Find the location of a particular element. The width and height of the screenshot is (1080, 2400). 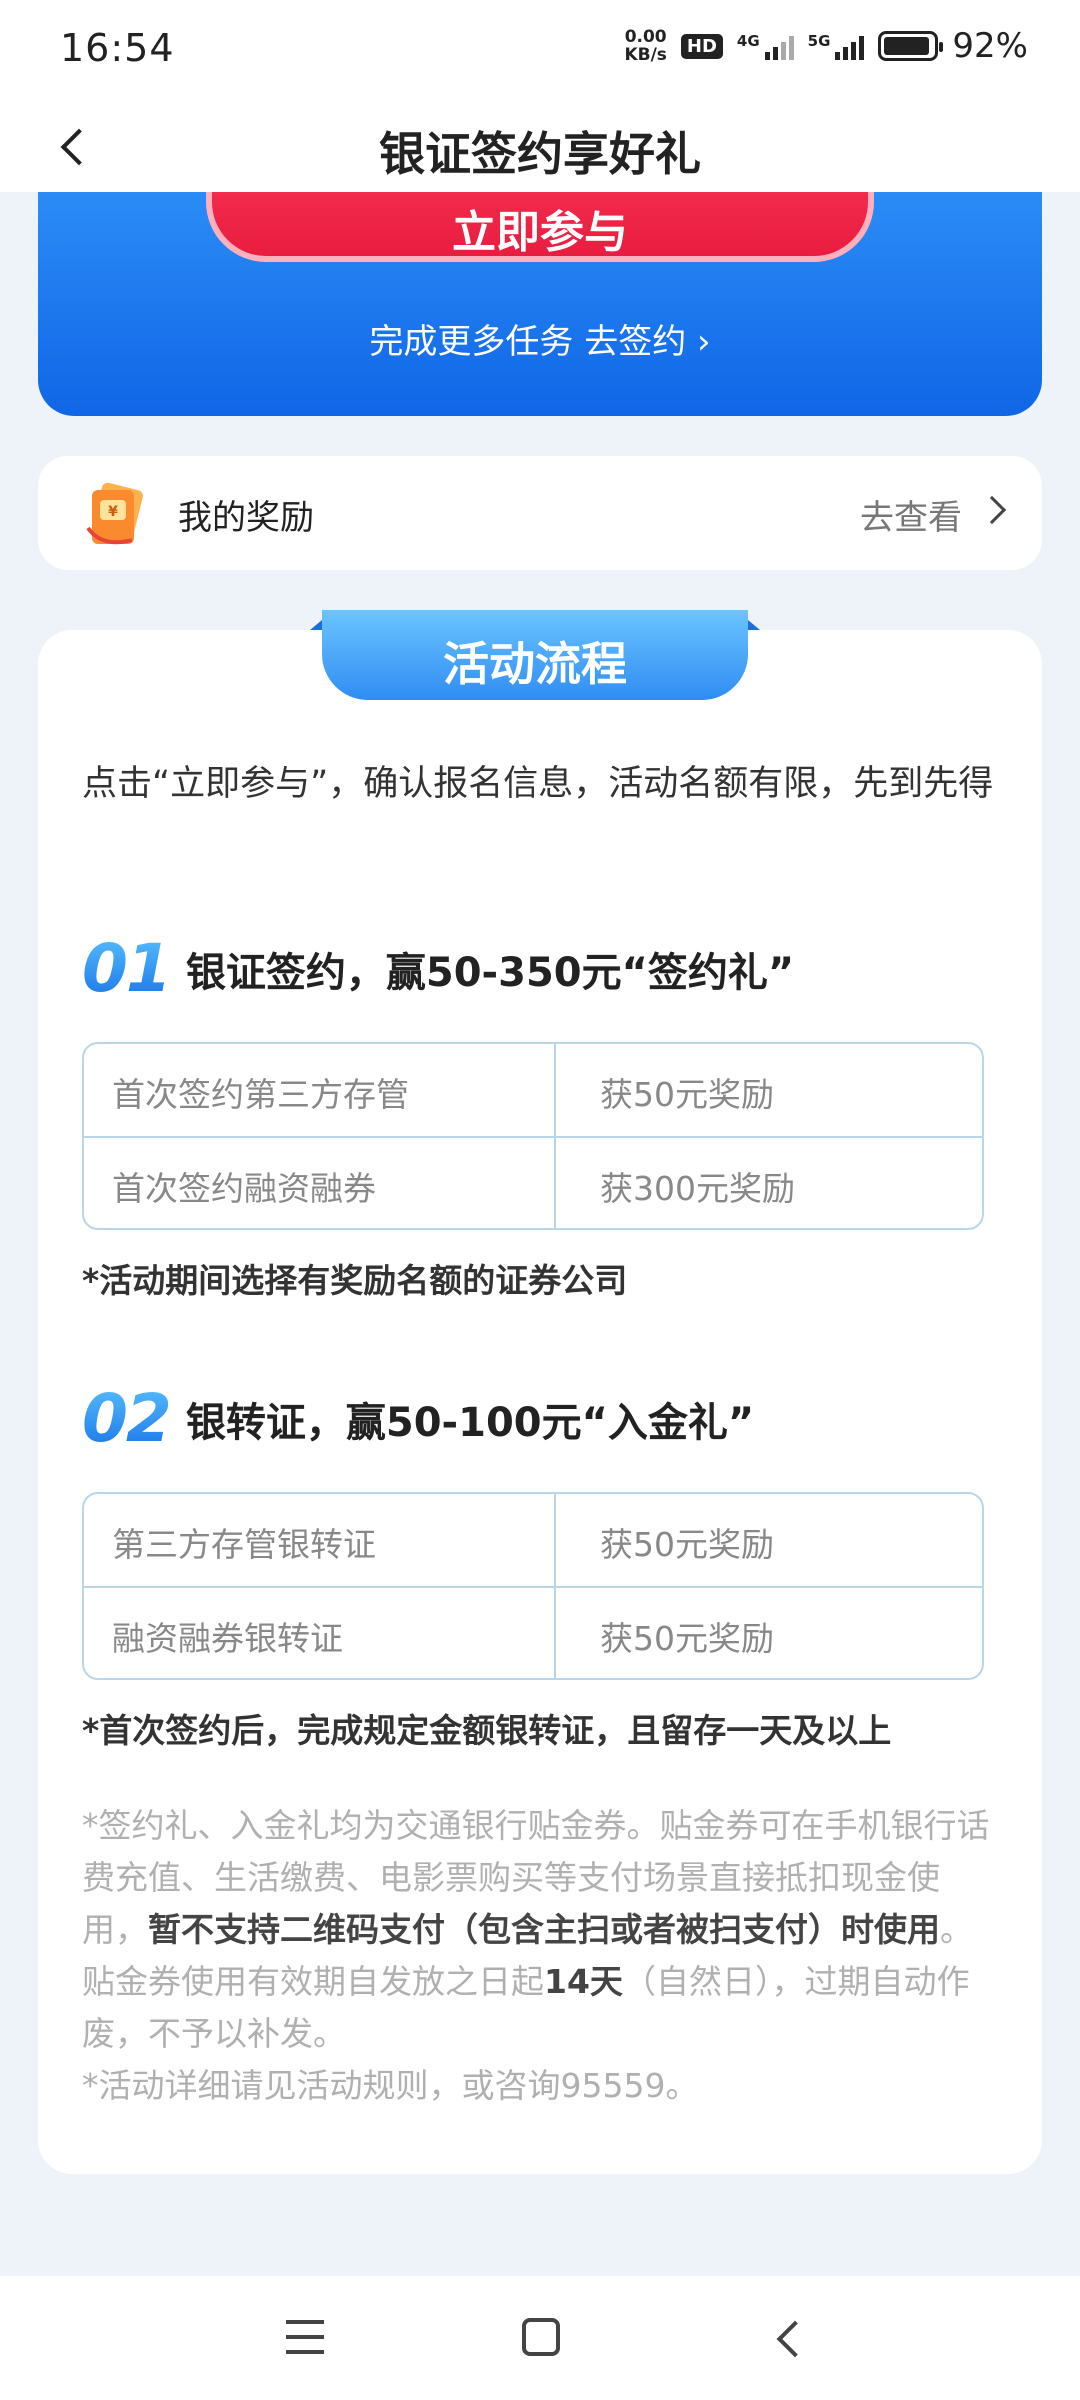

signal-4g-icon: 4G is located at coordinates (765, 46).